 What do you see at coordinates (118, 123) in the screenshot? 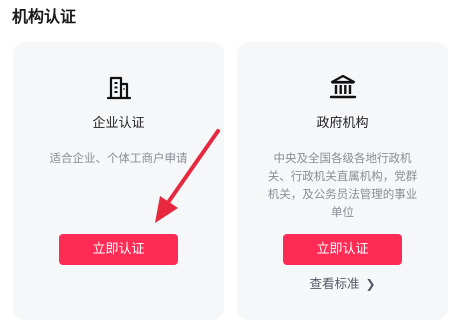
I see `enterprise-card-title: 企业认证` at bounding box center [118, 123].